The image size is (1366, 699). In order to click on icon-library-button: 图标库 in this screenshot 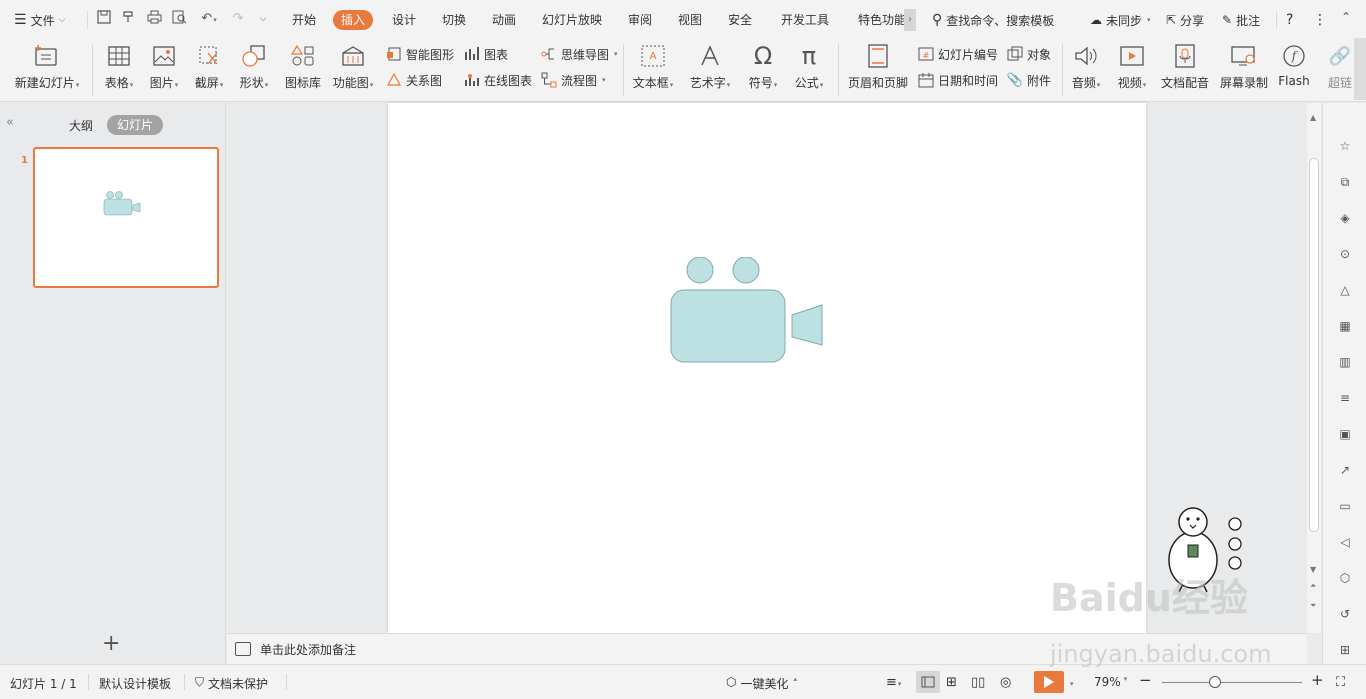, I will do `click(303, 71)`.